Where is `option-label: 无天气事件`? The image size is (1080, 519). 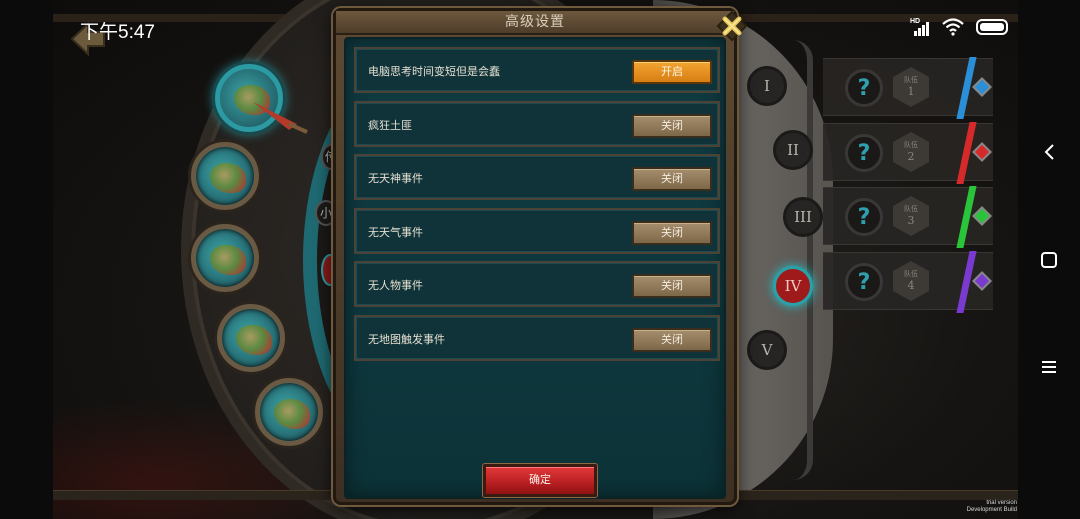 option-label: 无天气事件 is located at coordinates (395, 232).